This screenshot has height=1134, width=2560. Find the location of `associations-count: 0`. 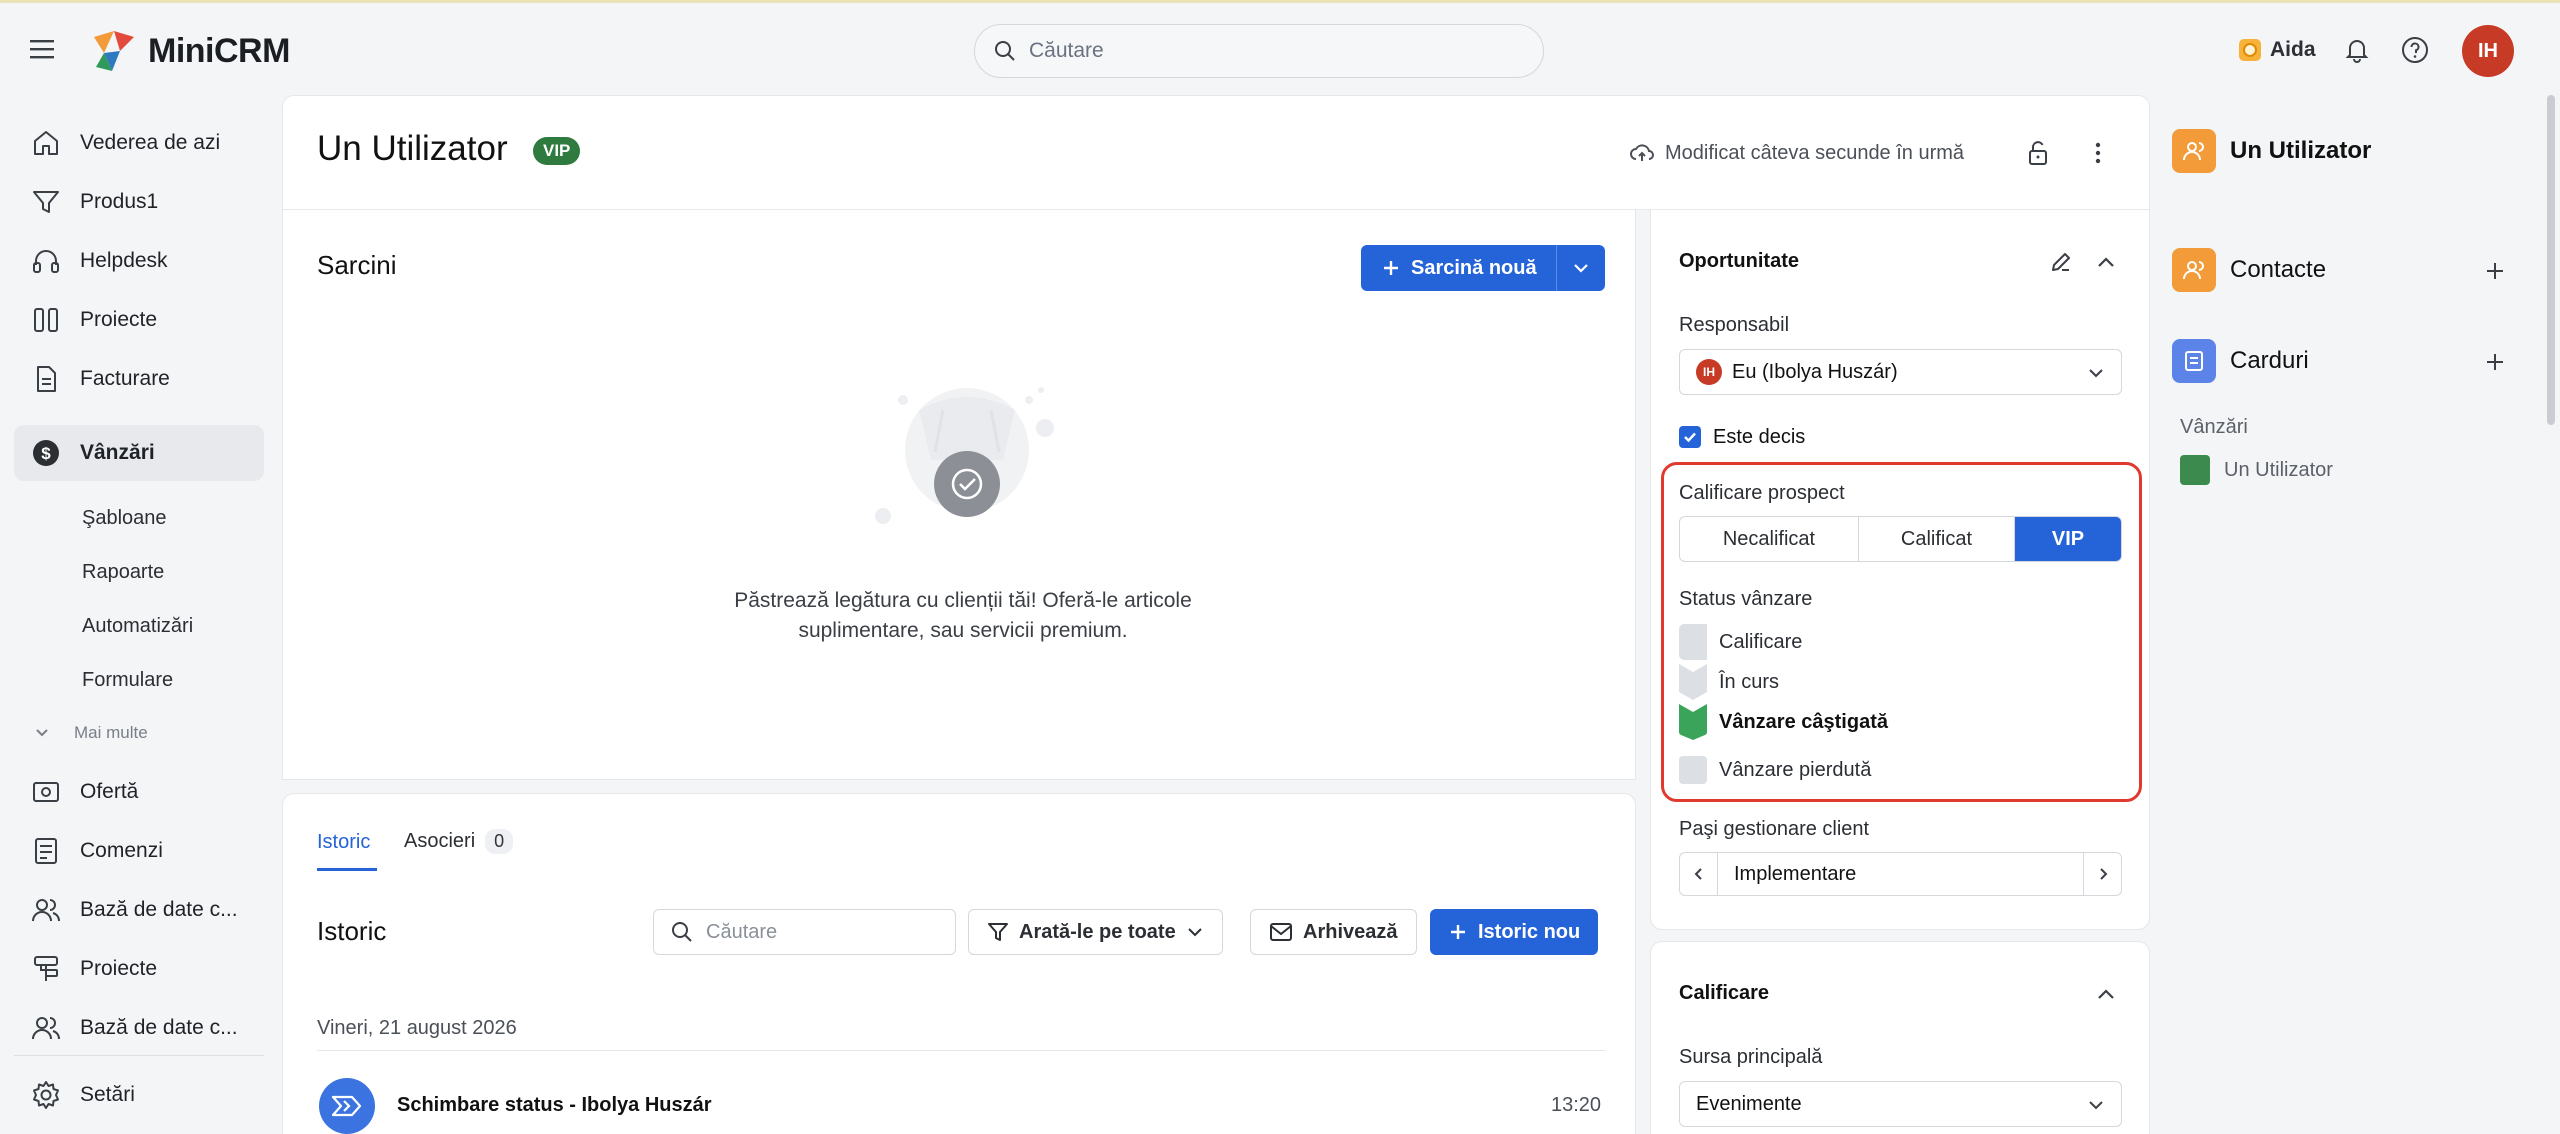

associations-count: 0 is located at coordinates (499, 841).